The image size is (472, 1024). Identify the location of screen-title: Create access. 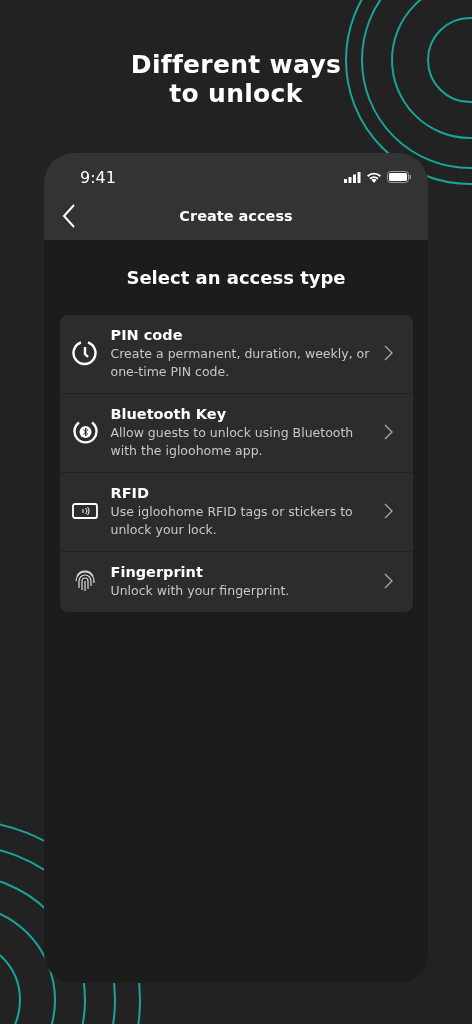
(236, 216).